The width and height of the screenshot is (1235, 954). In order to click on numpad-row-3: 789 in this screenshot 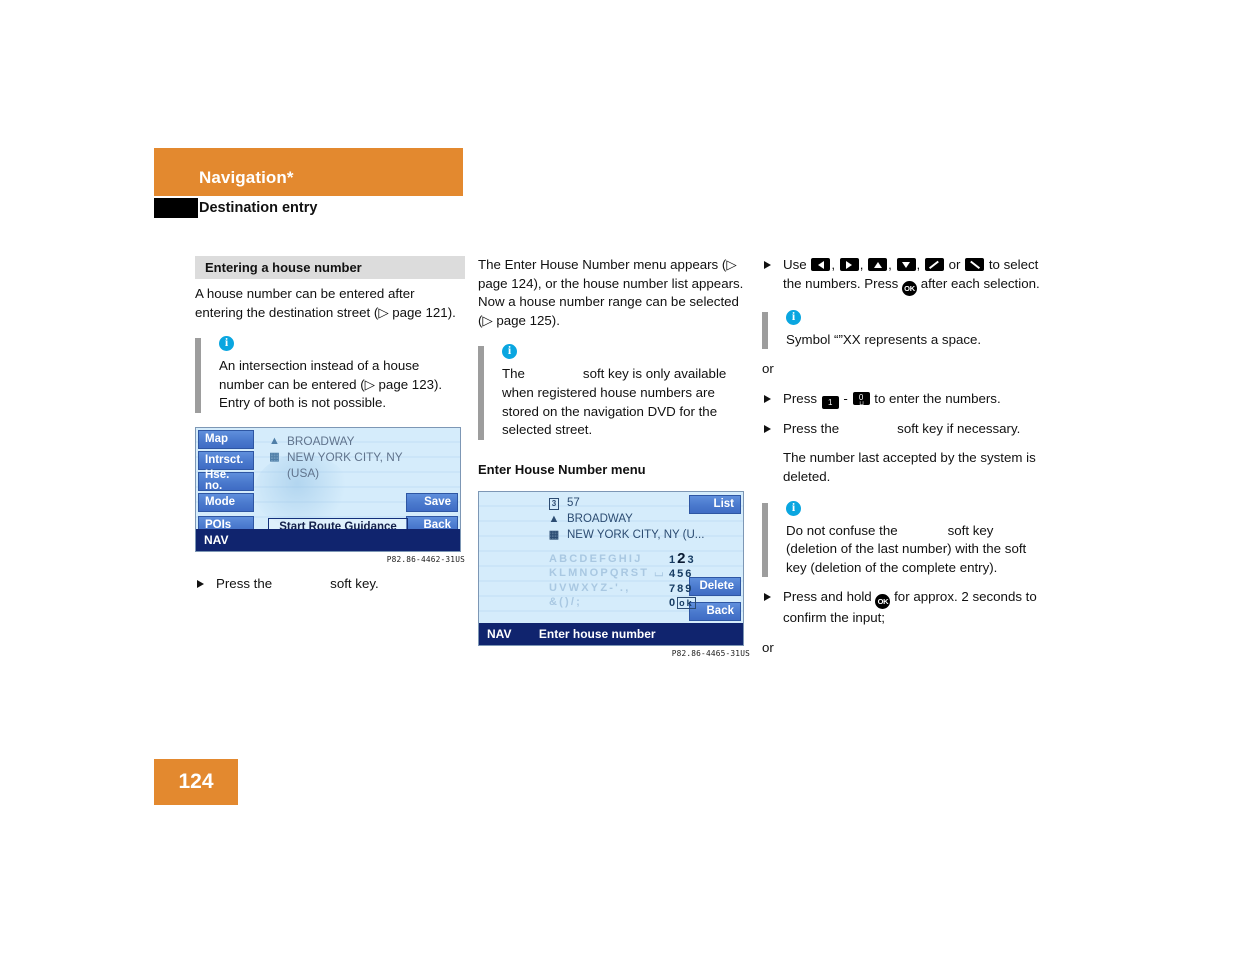, I will do `click(682, 589)`.